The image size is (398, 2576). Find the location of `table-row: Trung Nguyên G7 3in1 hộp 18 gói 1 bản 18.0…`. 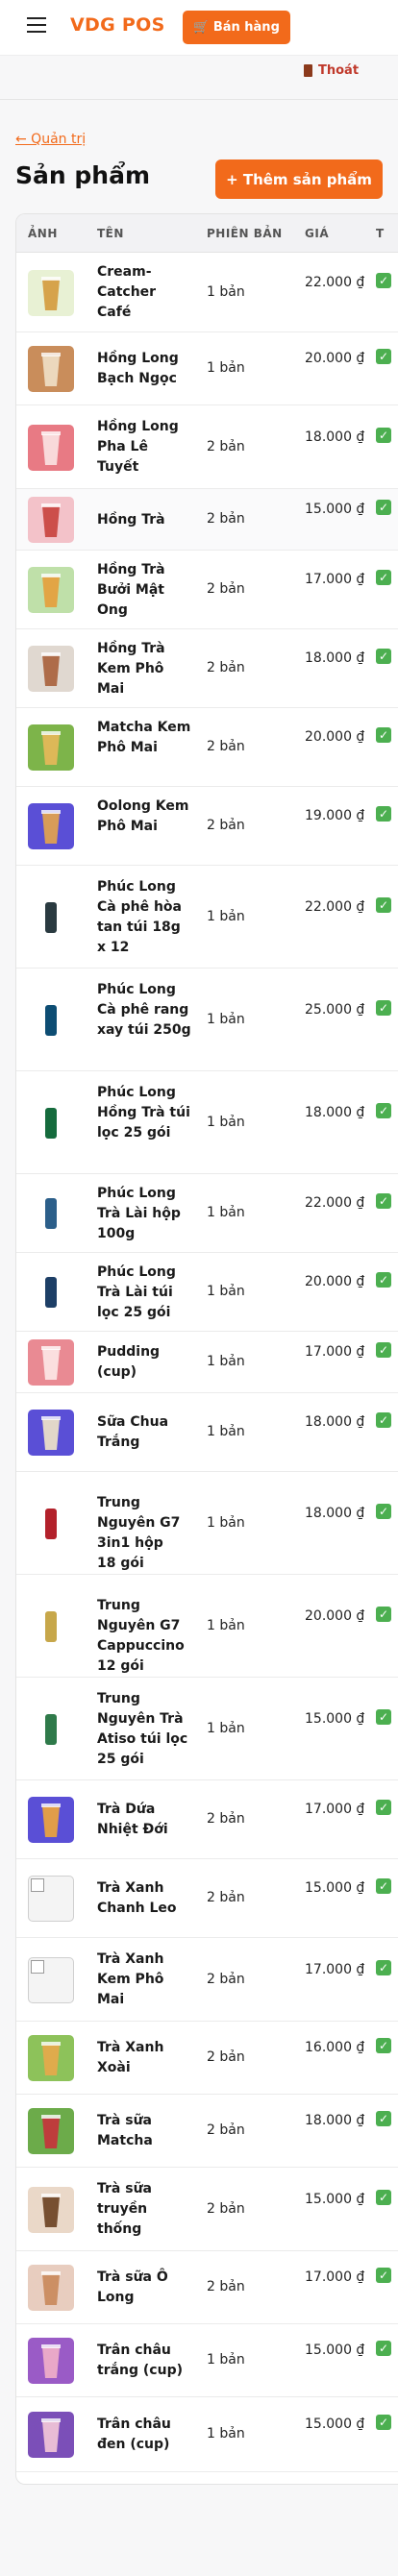

table-row: Trung Nguyên G7 3in1 hộp 18 gói 1 bản 18.0… is located at coordinates (207, 1523).